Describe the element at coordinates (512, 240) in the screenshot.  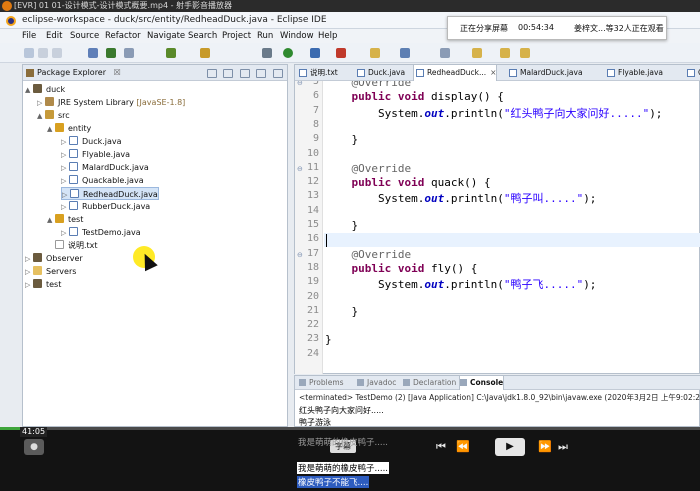
I see `current-line-highlight` at that location.